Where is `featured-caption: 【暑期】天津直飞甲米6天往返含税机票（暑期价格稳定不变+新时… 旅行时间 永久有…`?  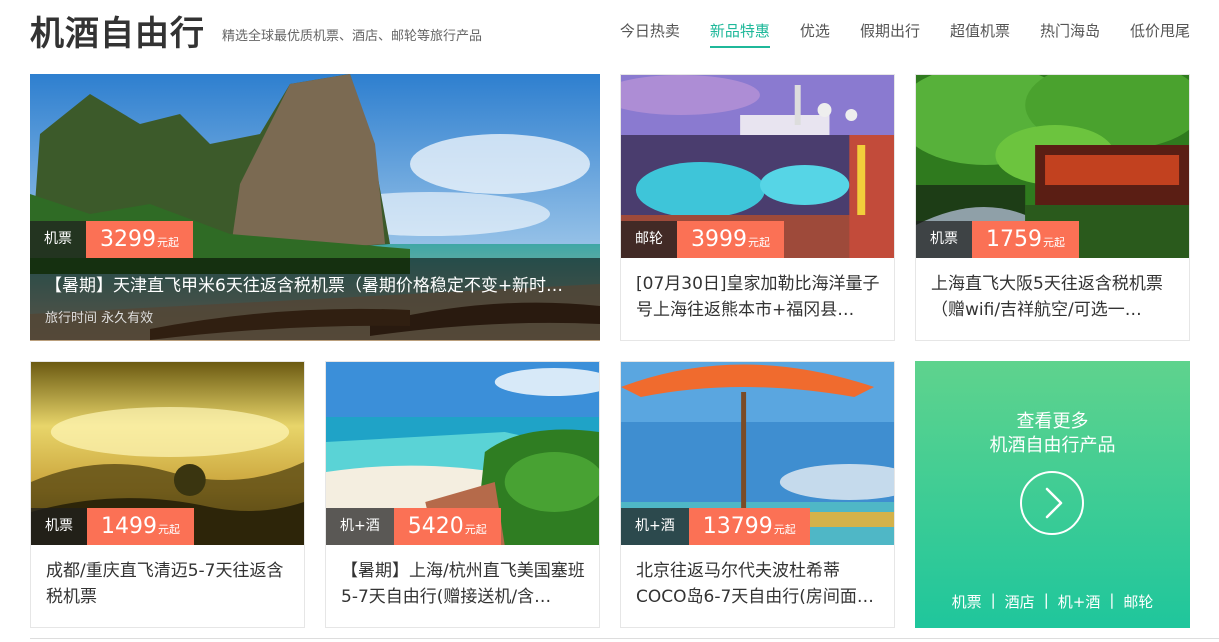
featured-caption: 【暑期】天津直飞甲米6天往返含税机票（暑期价格稳定不变+新时… 旅行时间 永久有… is located at coordinates (315, 299).